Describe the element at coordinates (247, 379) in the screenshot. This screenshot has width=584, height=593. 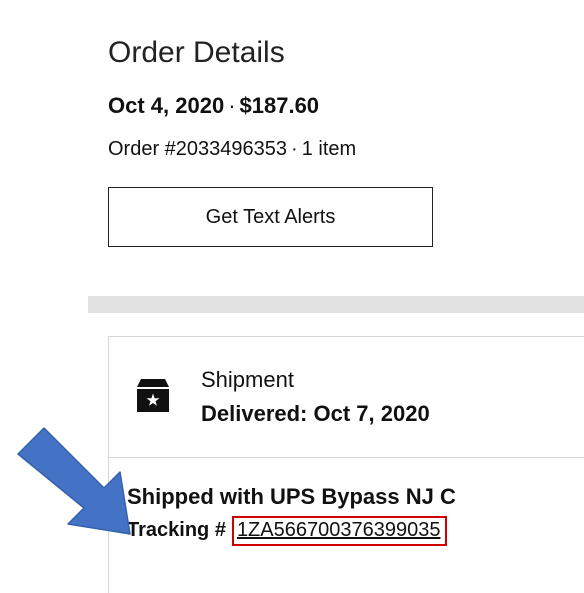
I see `shipment-label: Shipment` at that location.